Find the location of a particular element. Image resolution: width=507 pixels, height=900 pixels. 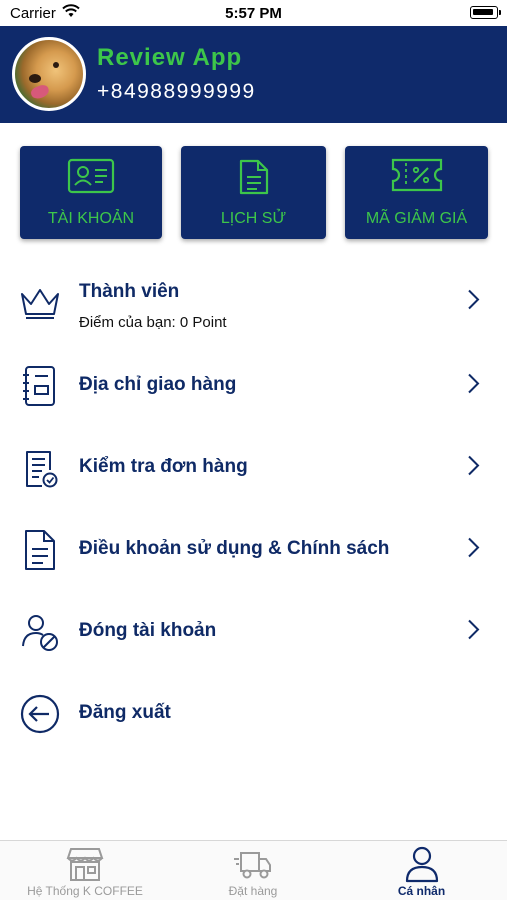

battery-icon is located at coordinates (485, 12).